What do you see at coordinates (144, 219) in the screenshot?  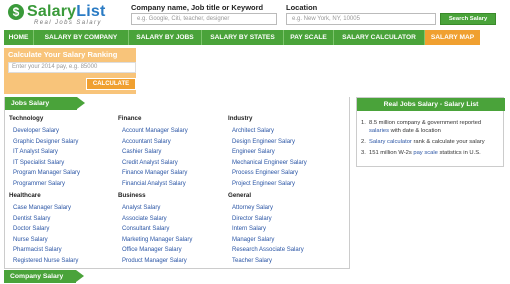 I see `job-link: Associate Salary` at bounding box center [144, 219].